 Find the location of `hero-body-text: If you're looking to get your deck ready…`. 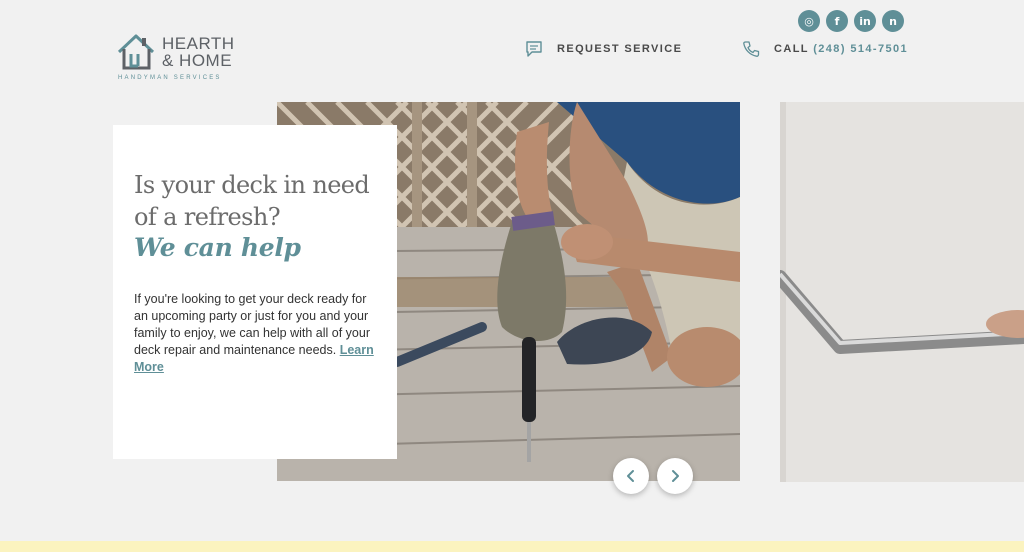

hero-body-text: If you're looking to get your deck ready… is located at coordinates (252, 324).